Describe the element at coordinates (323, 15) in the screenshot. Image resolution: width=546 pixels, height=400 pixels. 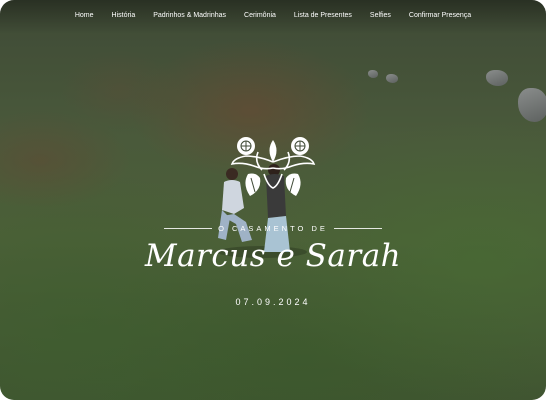
I see `nav-lista-presentes: Lista de Presentes` at that location.